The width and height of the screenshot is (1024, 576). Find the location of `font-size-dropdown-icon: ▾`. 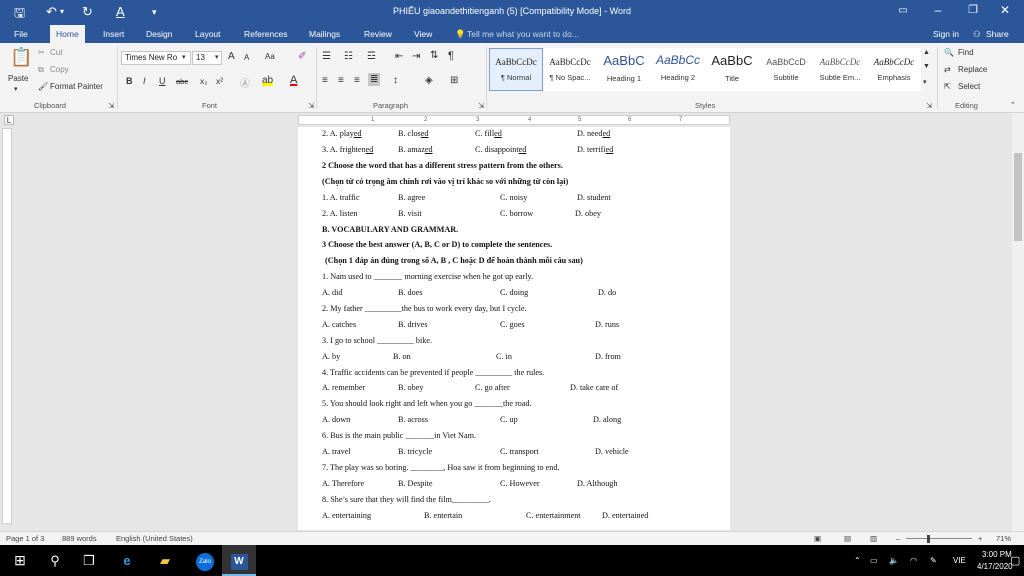

font-size-dropdown-icon: ▾ is located at coordinates (217, 57).